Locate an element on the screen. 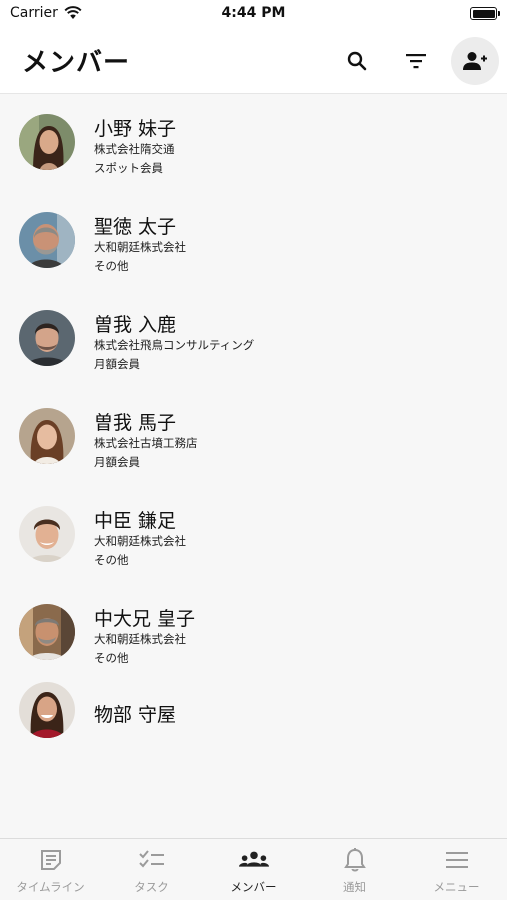  add-person-icon is located at coordinates (475, 61).